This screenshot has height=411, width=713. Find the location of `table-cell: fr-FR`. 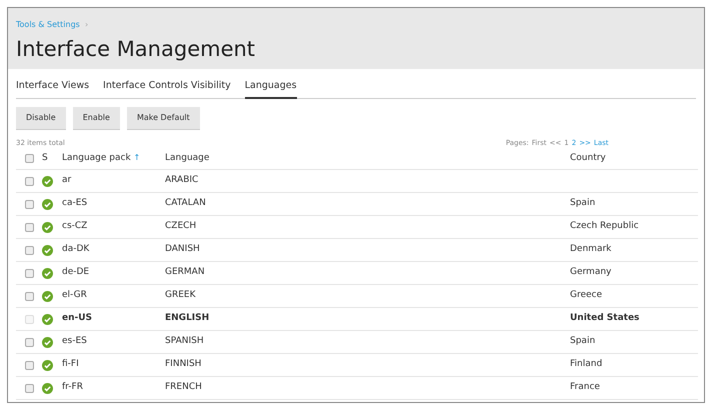

table-cell: fr-FR is located at coordinates (72, 387).